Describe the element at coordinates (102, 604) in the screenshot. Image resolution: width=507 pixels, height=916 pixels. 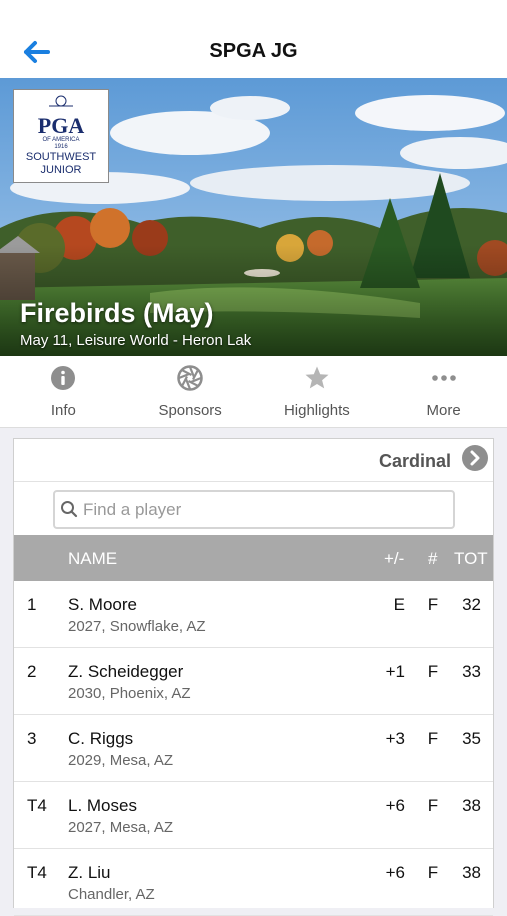
I see `player-name: S. Moore` at that location.